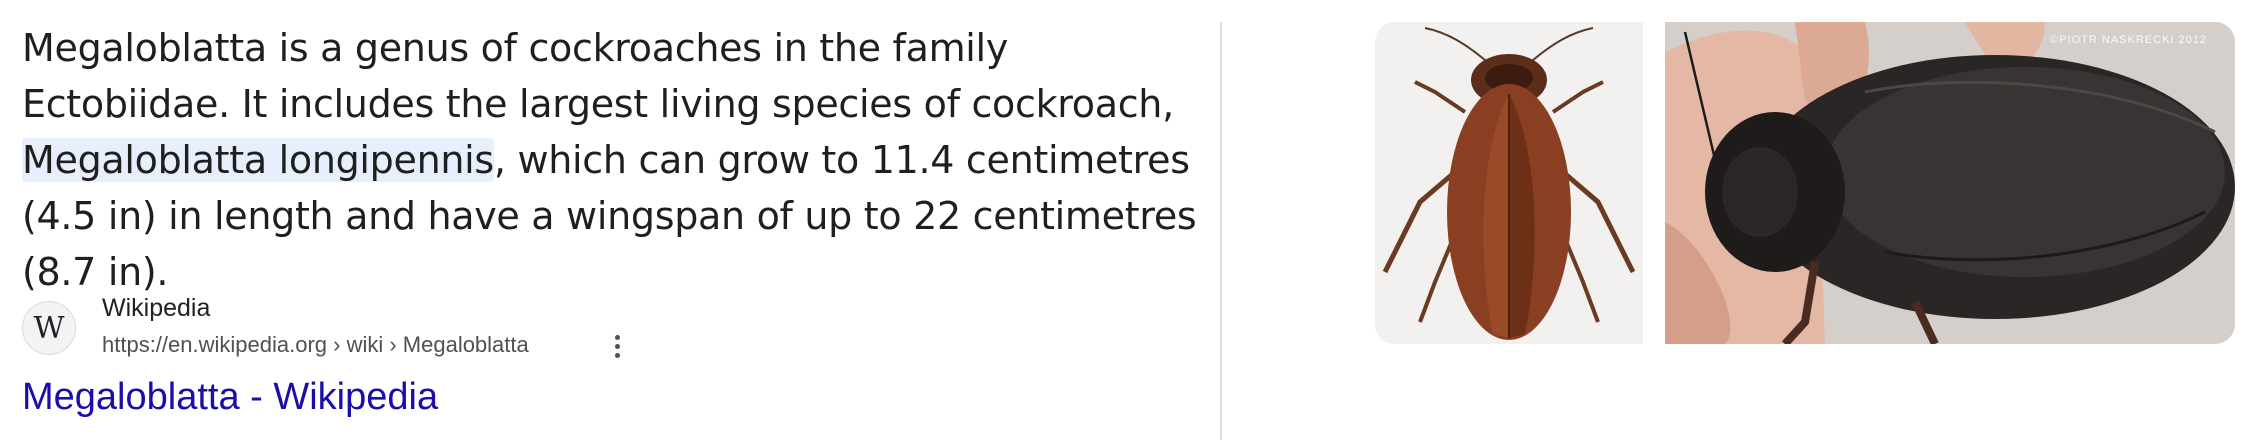 This screenshot has height=440, width=2242. I want to click on cockroach-illustration-image, so click(1509, 183).